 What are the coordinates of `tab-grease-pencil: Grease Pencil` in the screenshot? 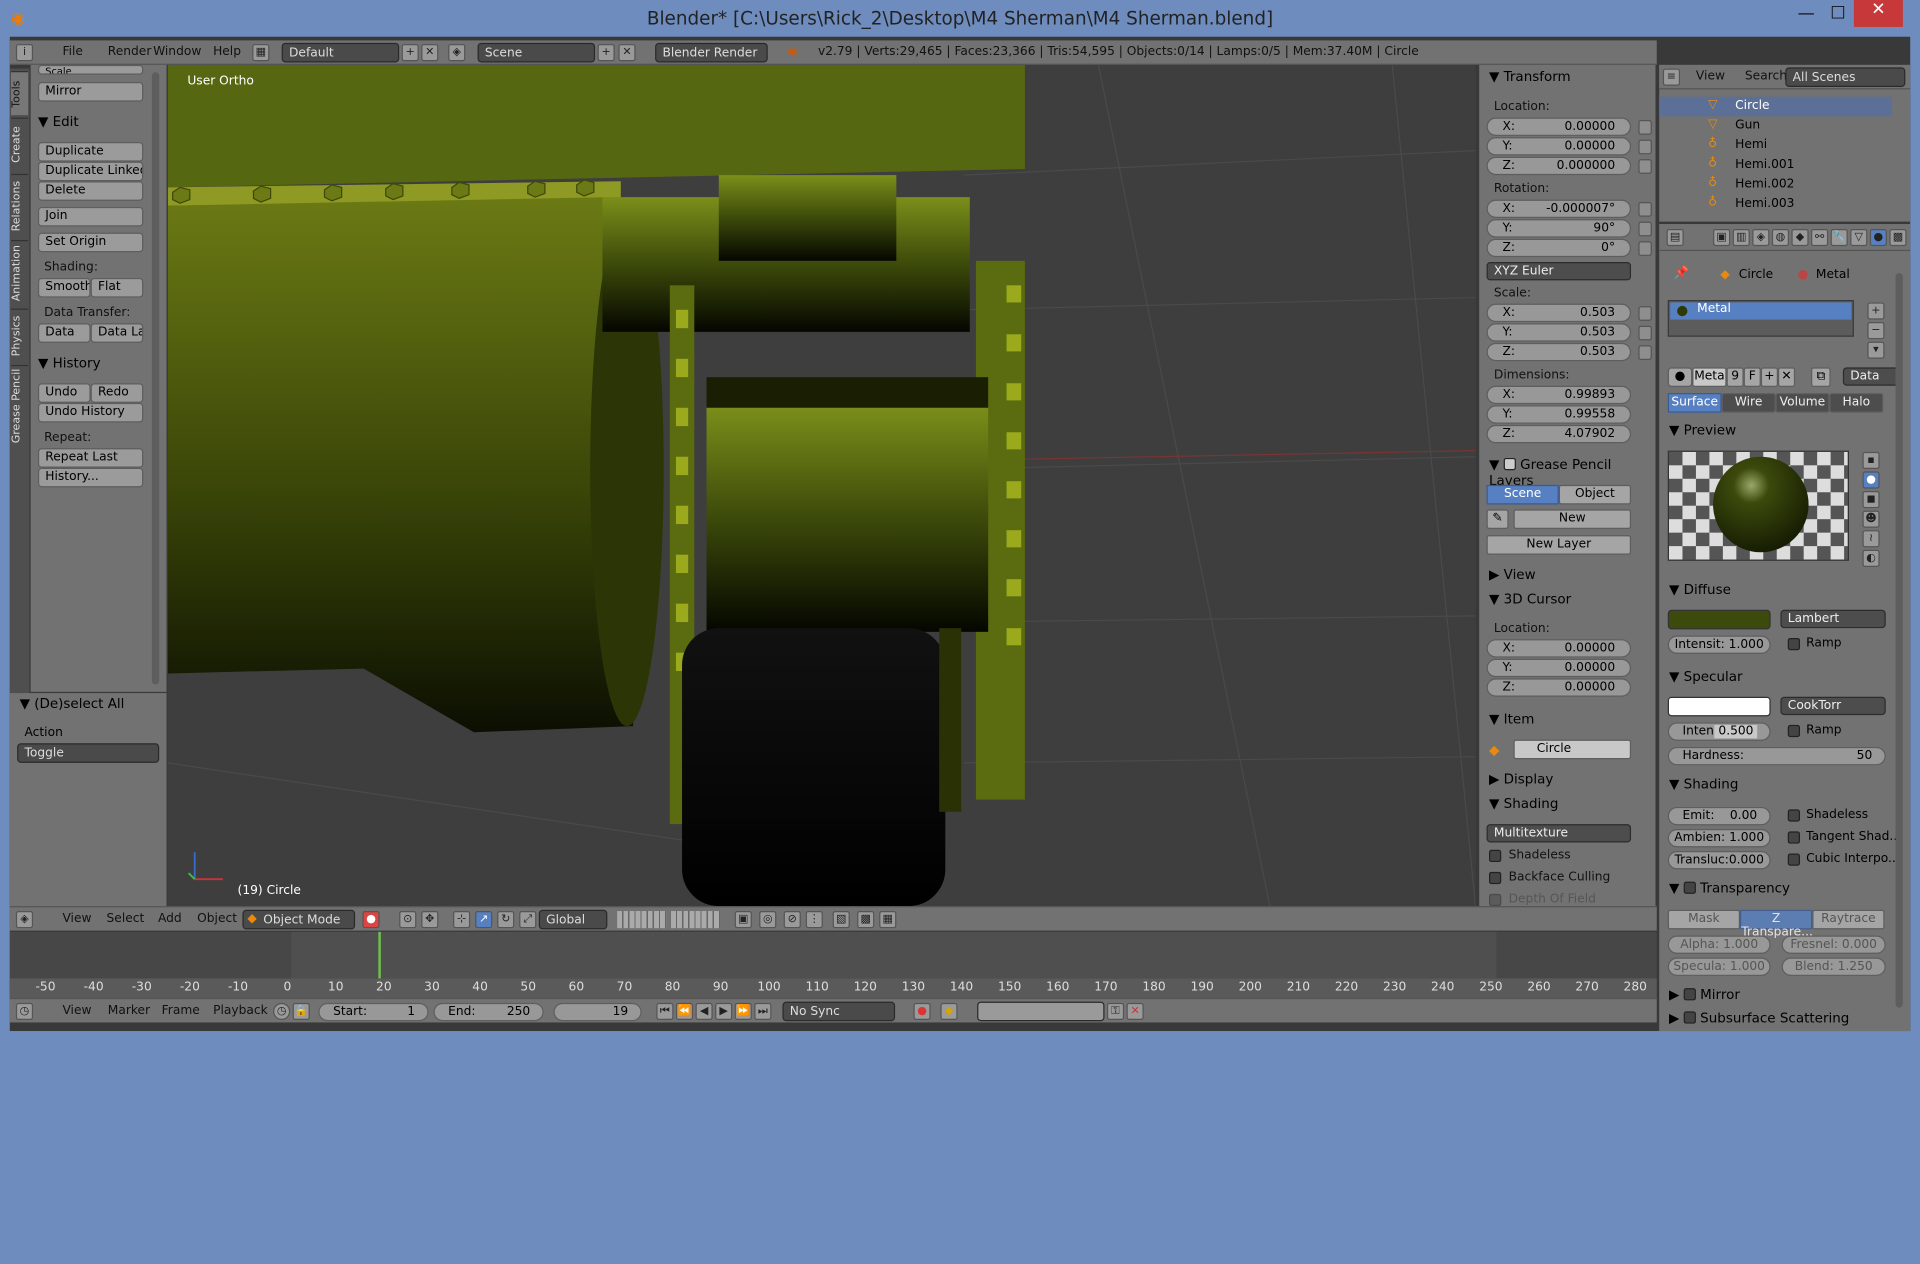 It's located at (20, 405).